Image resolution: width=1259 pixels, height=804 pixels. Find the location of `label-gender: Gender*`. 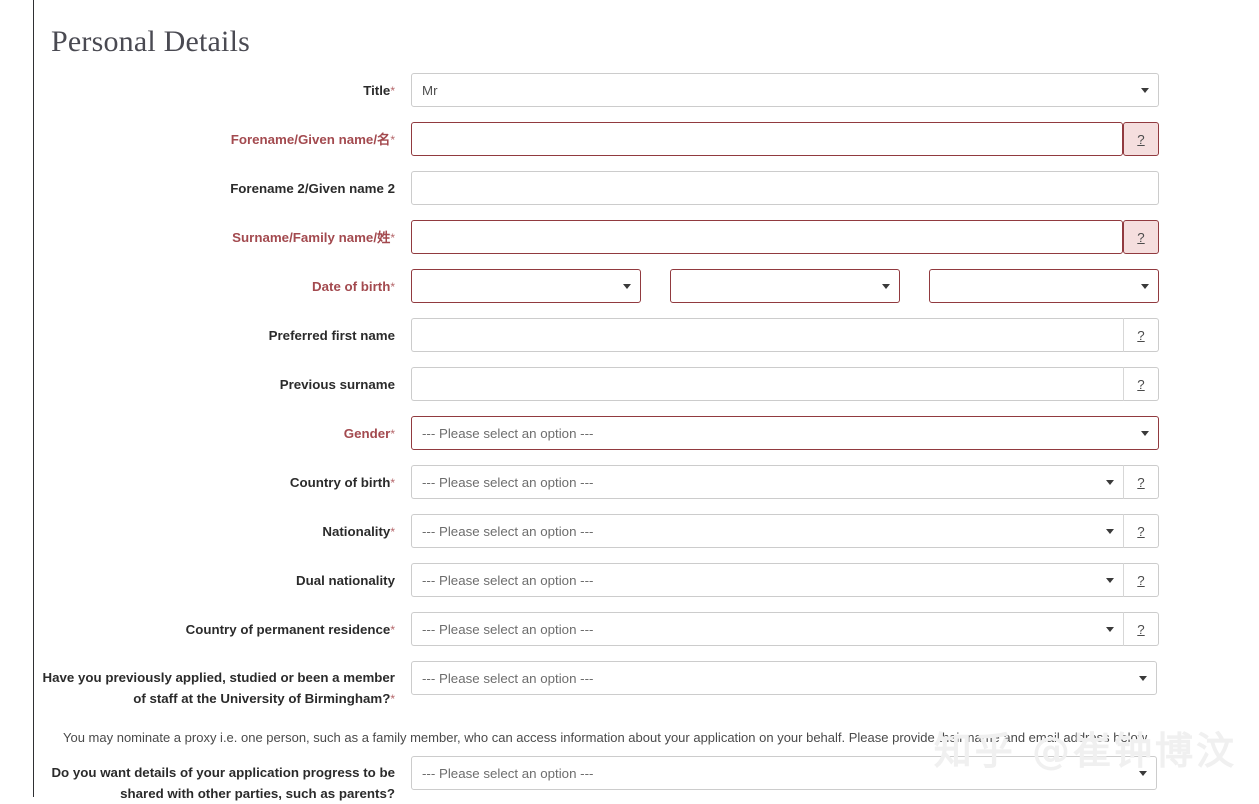

label-gender: Gender* is located at coordinates (222, 430).